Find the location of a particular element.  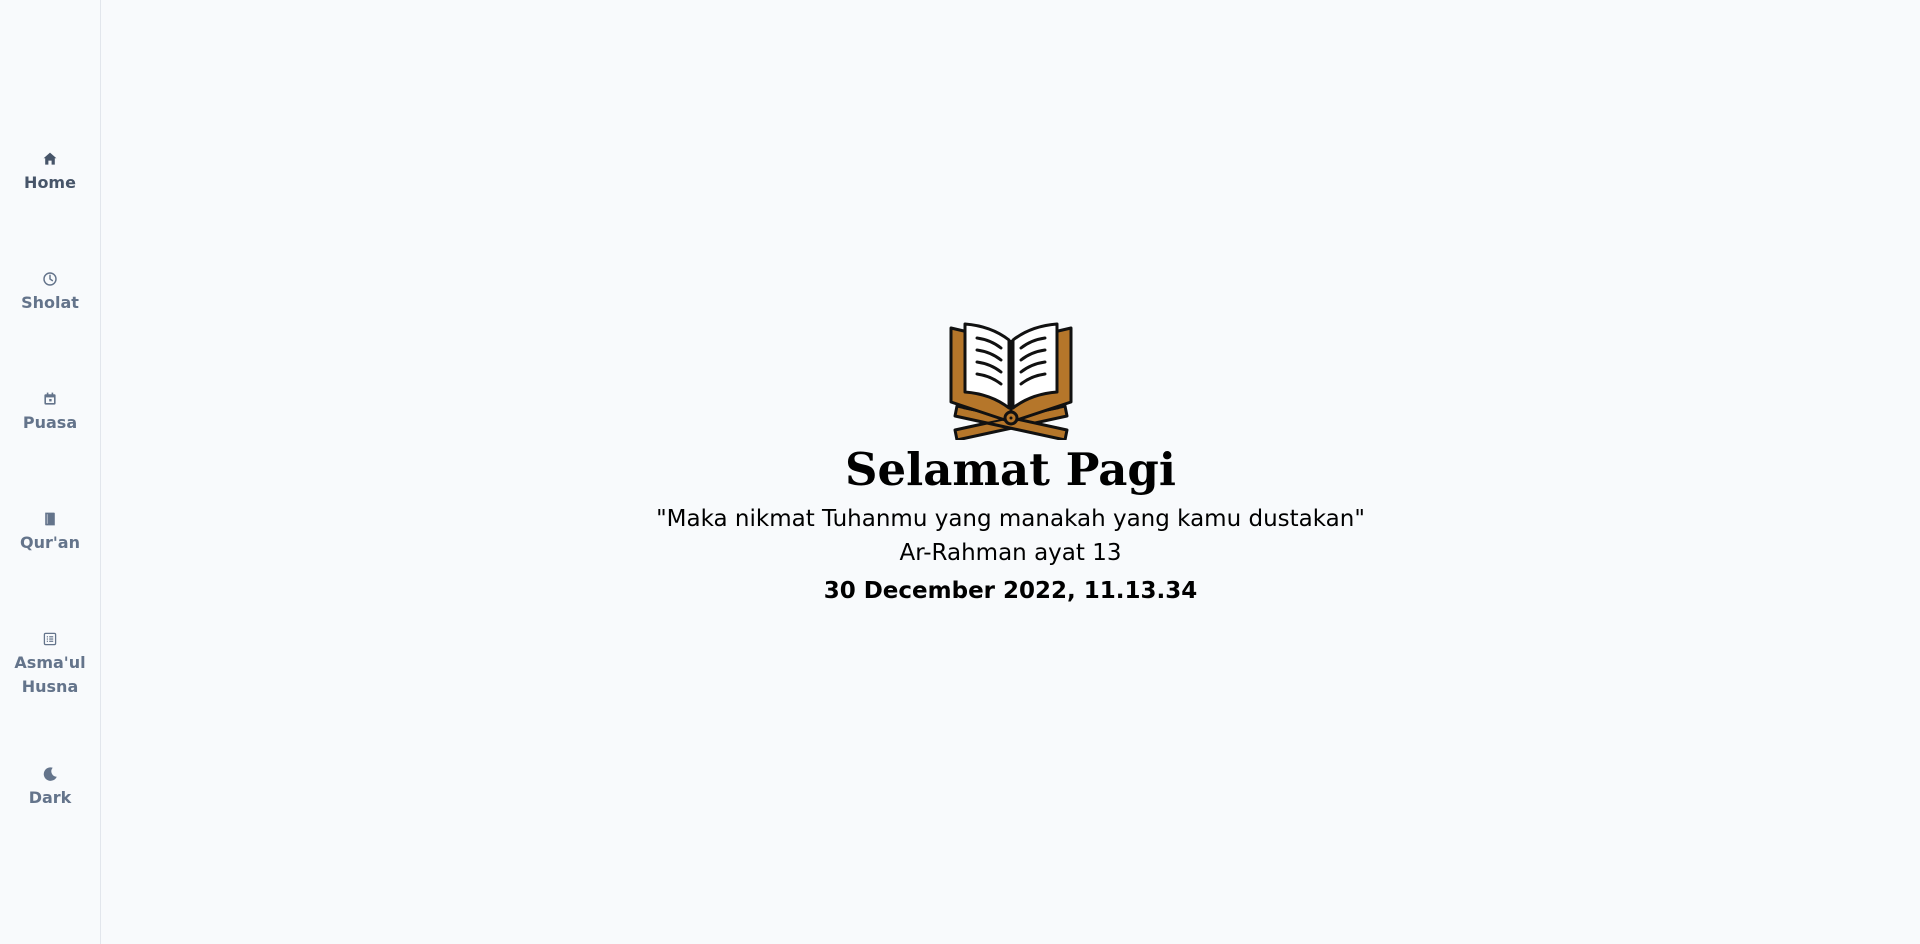

sidebar-item-asmaul-husna: Asma'ul Husna is located at coordinates (50, 664).